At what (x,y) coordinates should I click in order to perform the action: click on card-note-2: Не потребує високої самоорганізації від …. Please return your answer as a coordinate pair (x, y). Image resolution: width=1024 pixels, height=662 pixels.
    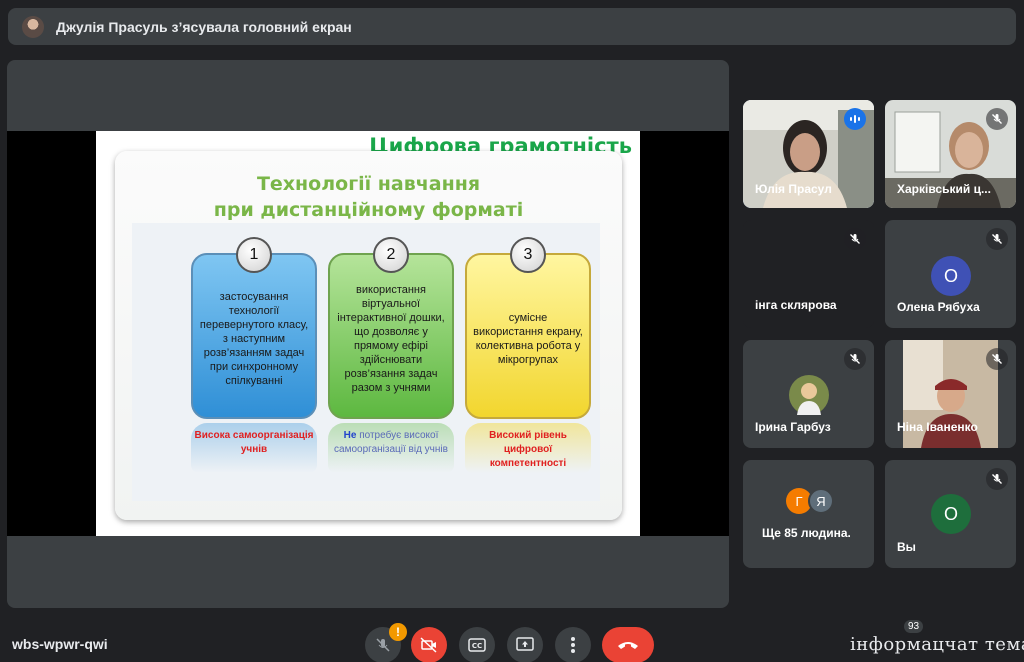
    Looking at the image, I should click on (391, 448).